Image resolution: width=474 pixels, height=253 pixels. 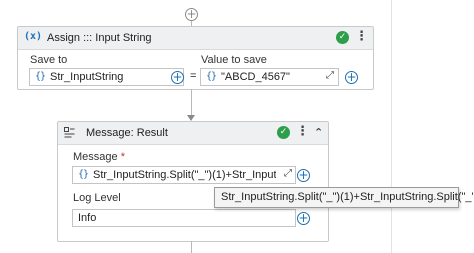 I want to click on save-to-field: {} Str_InputString, so click(x=106, y=77).